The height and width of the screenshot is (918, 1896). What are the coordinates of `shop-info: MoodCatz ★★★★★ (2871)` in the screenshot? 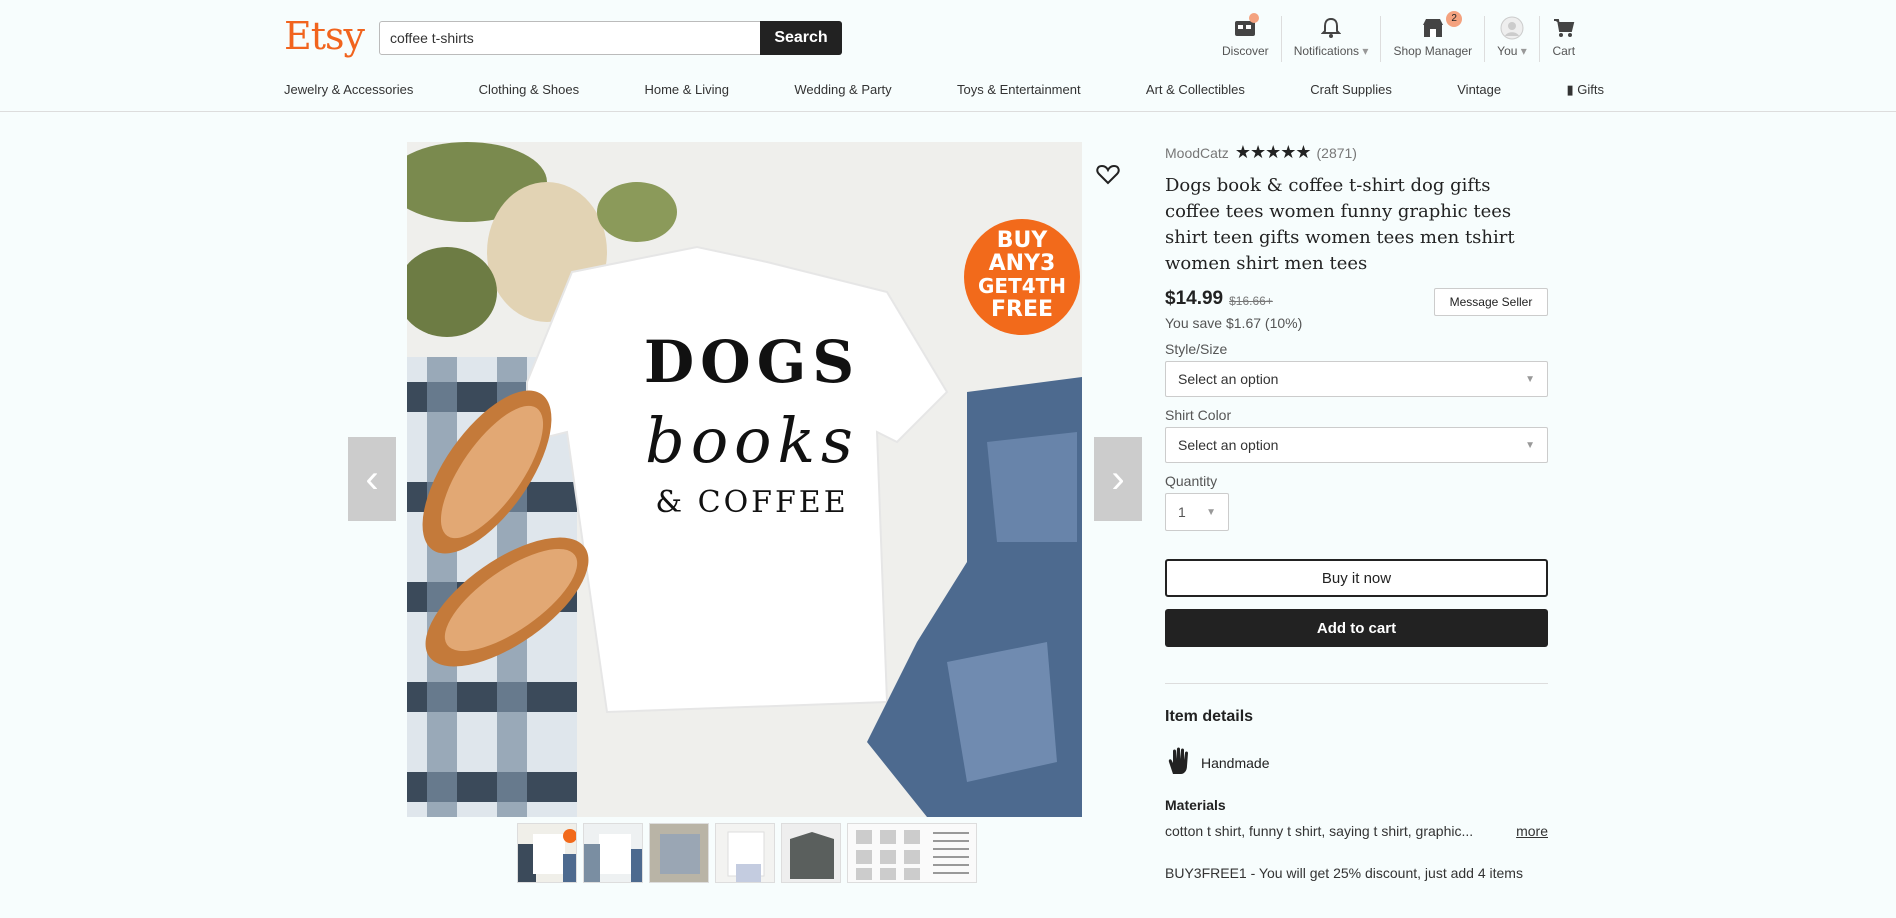 It's located at (1356, 152).